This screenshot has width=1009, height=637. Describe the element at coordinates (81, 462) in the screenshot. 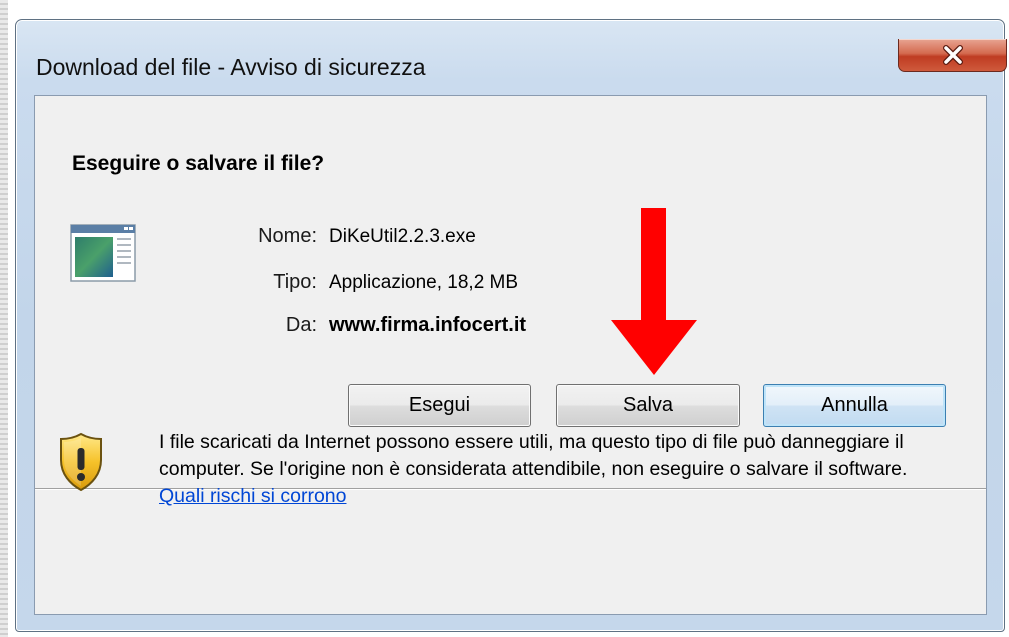

I see `security-shield-icon` at that location.